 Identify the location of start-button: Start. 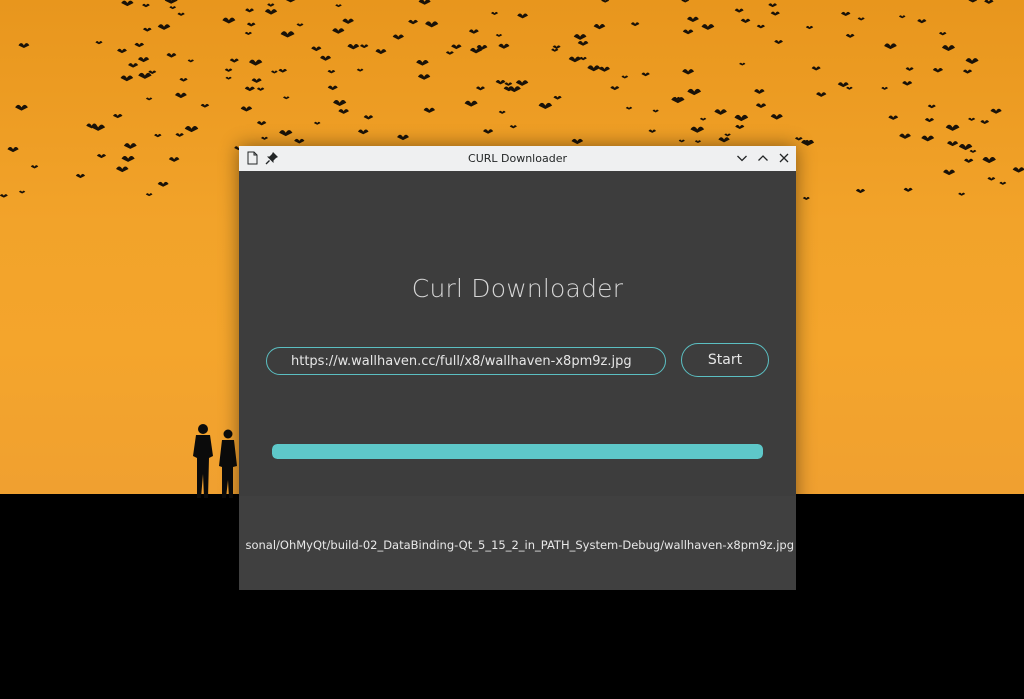
(725, 360).